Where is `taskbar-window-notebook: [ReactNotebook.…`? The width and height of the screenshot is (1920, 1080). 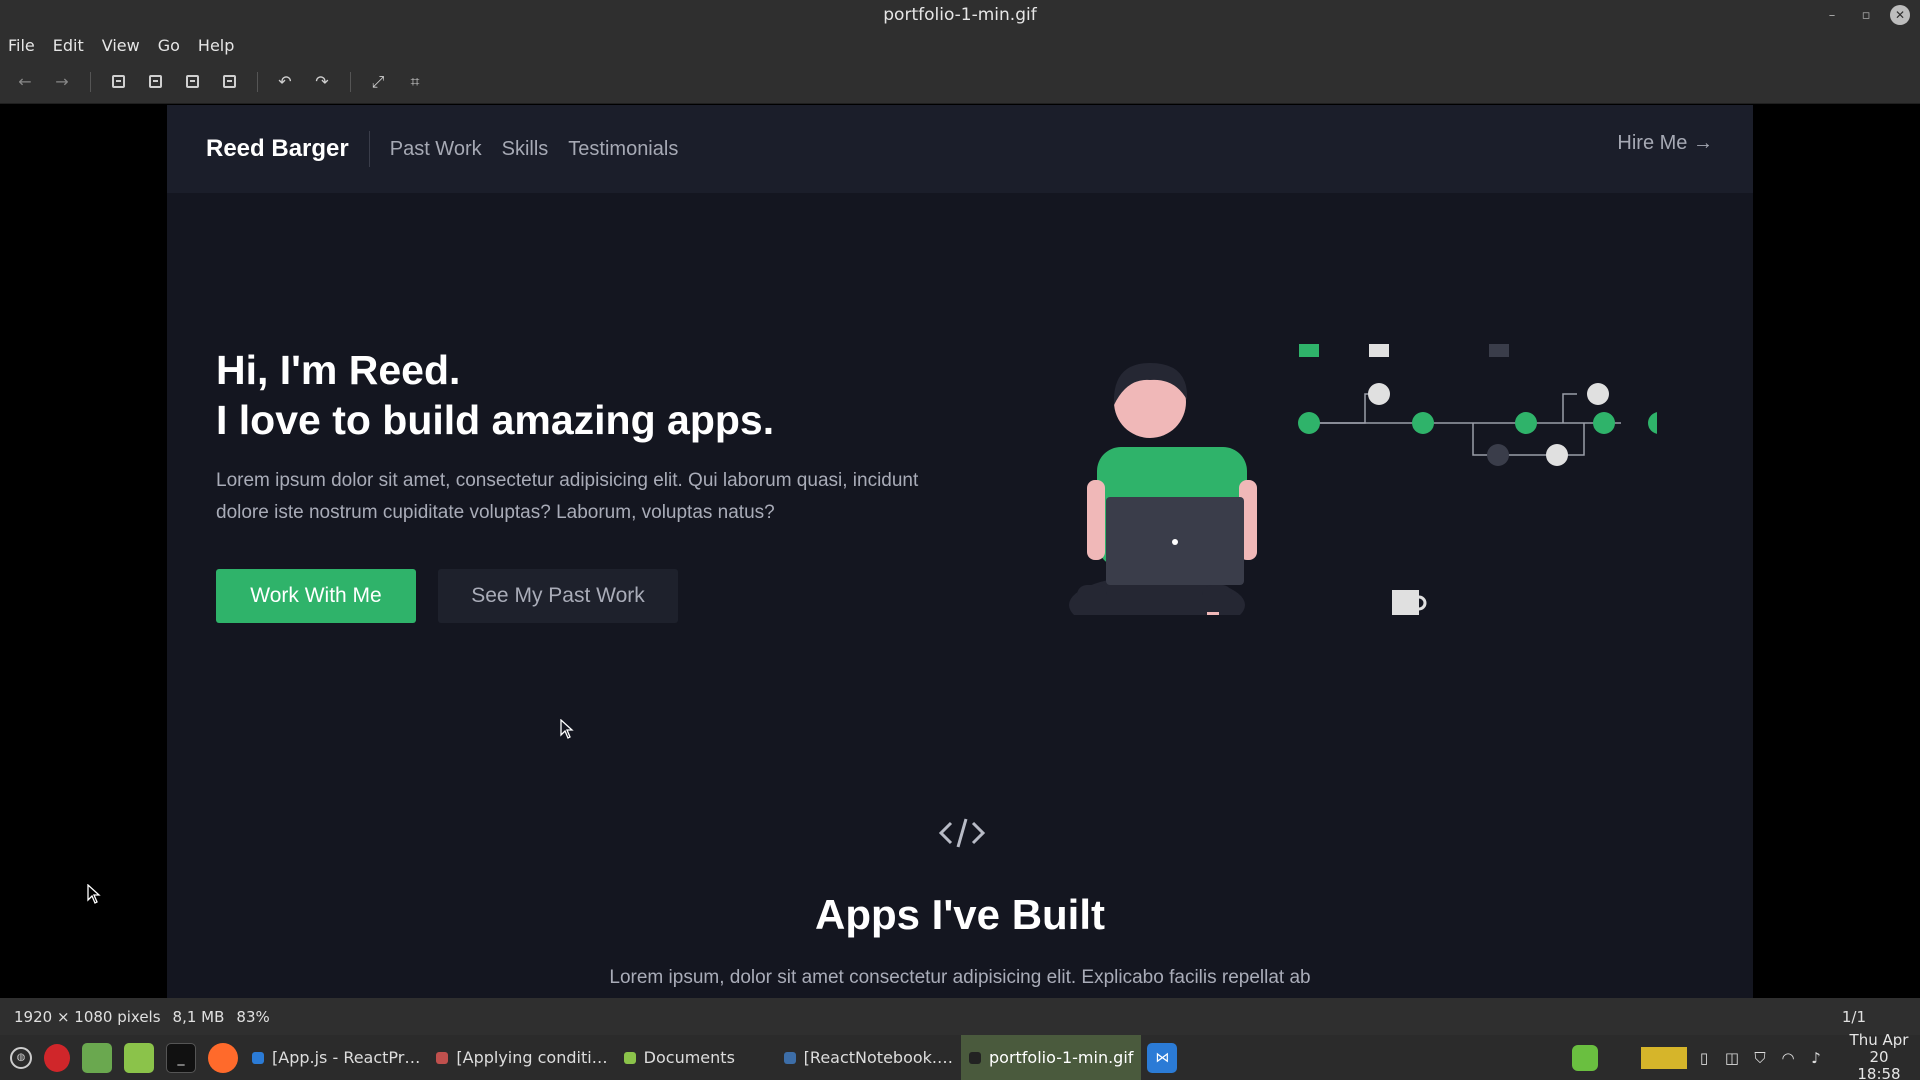
taskbar-window-notebook: [ReactNotebook.… is located at coordinates (868, 1057).